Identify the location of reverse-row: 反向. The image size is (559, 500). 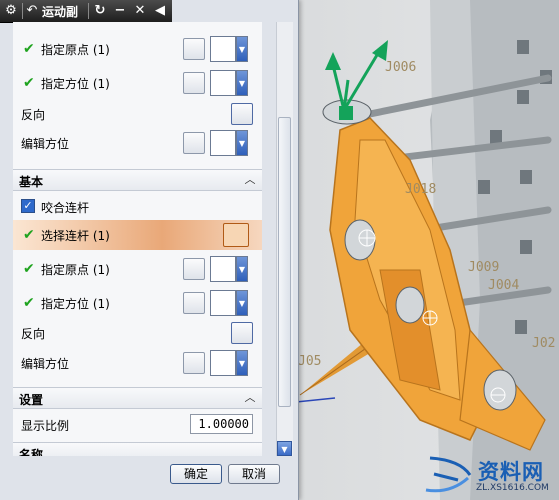
(137, 114).